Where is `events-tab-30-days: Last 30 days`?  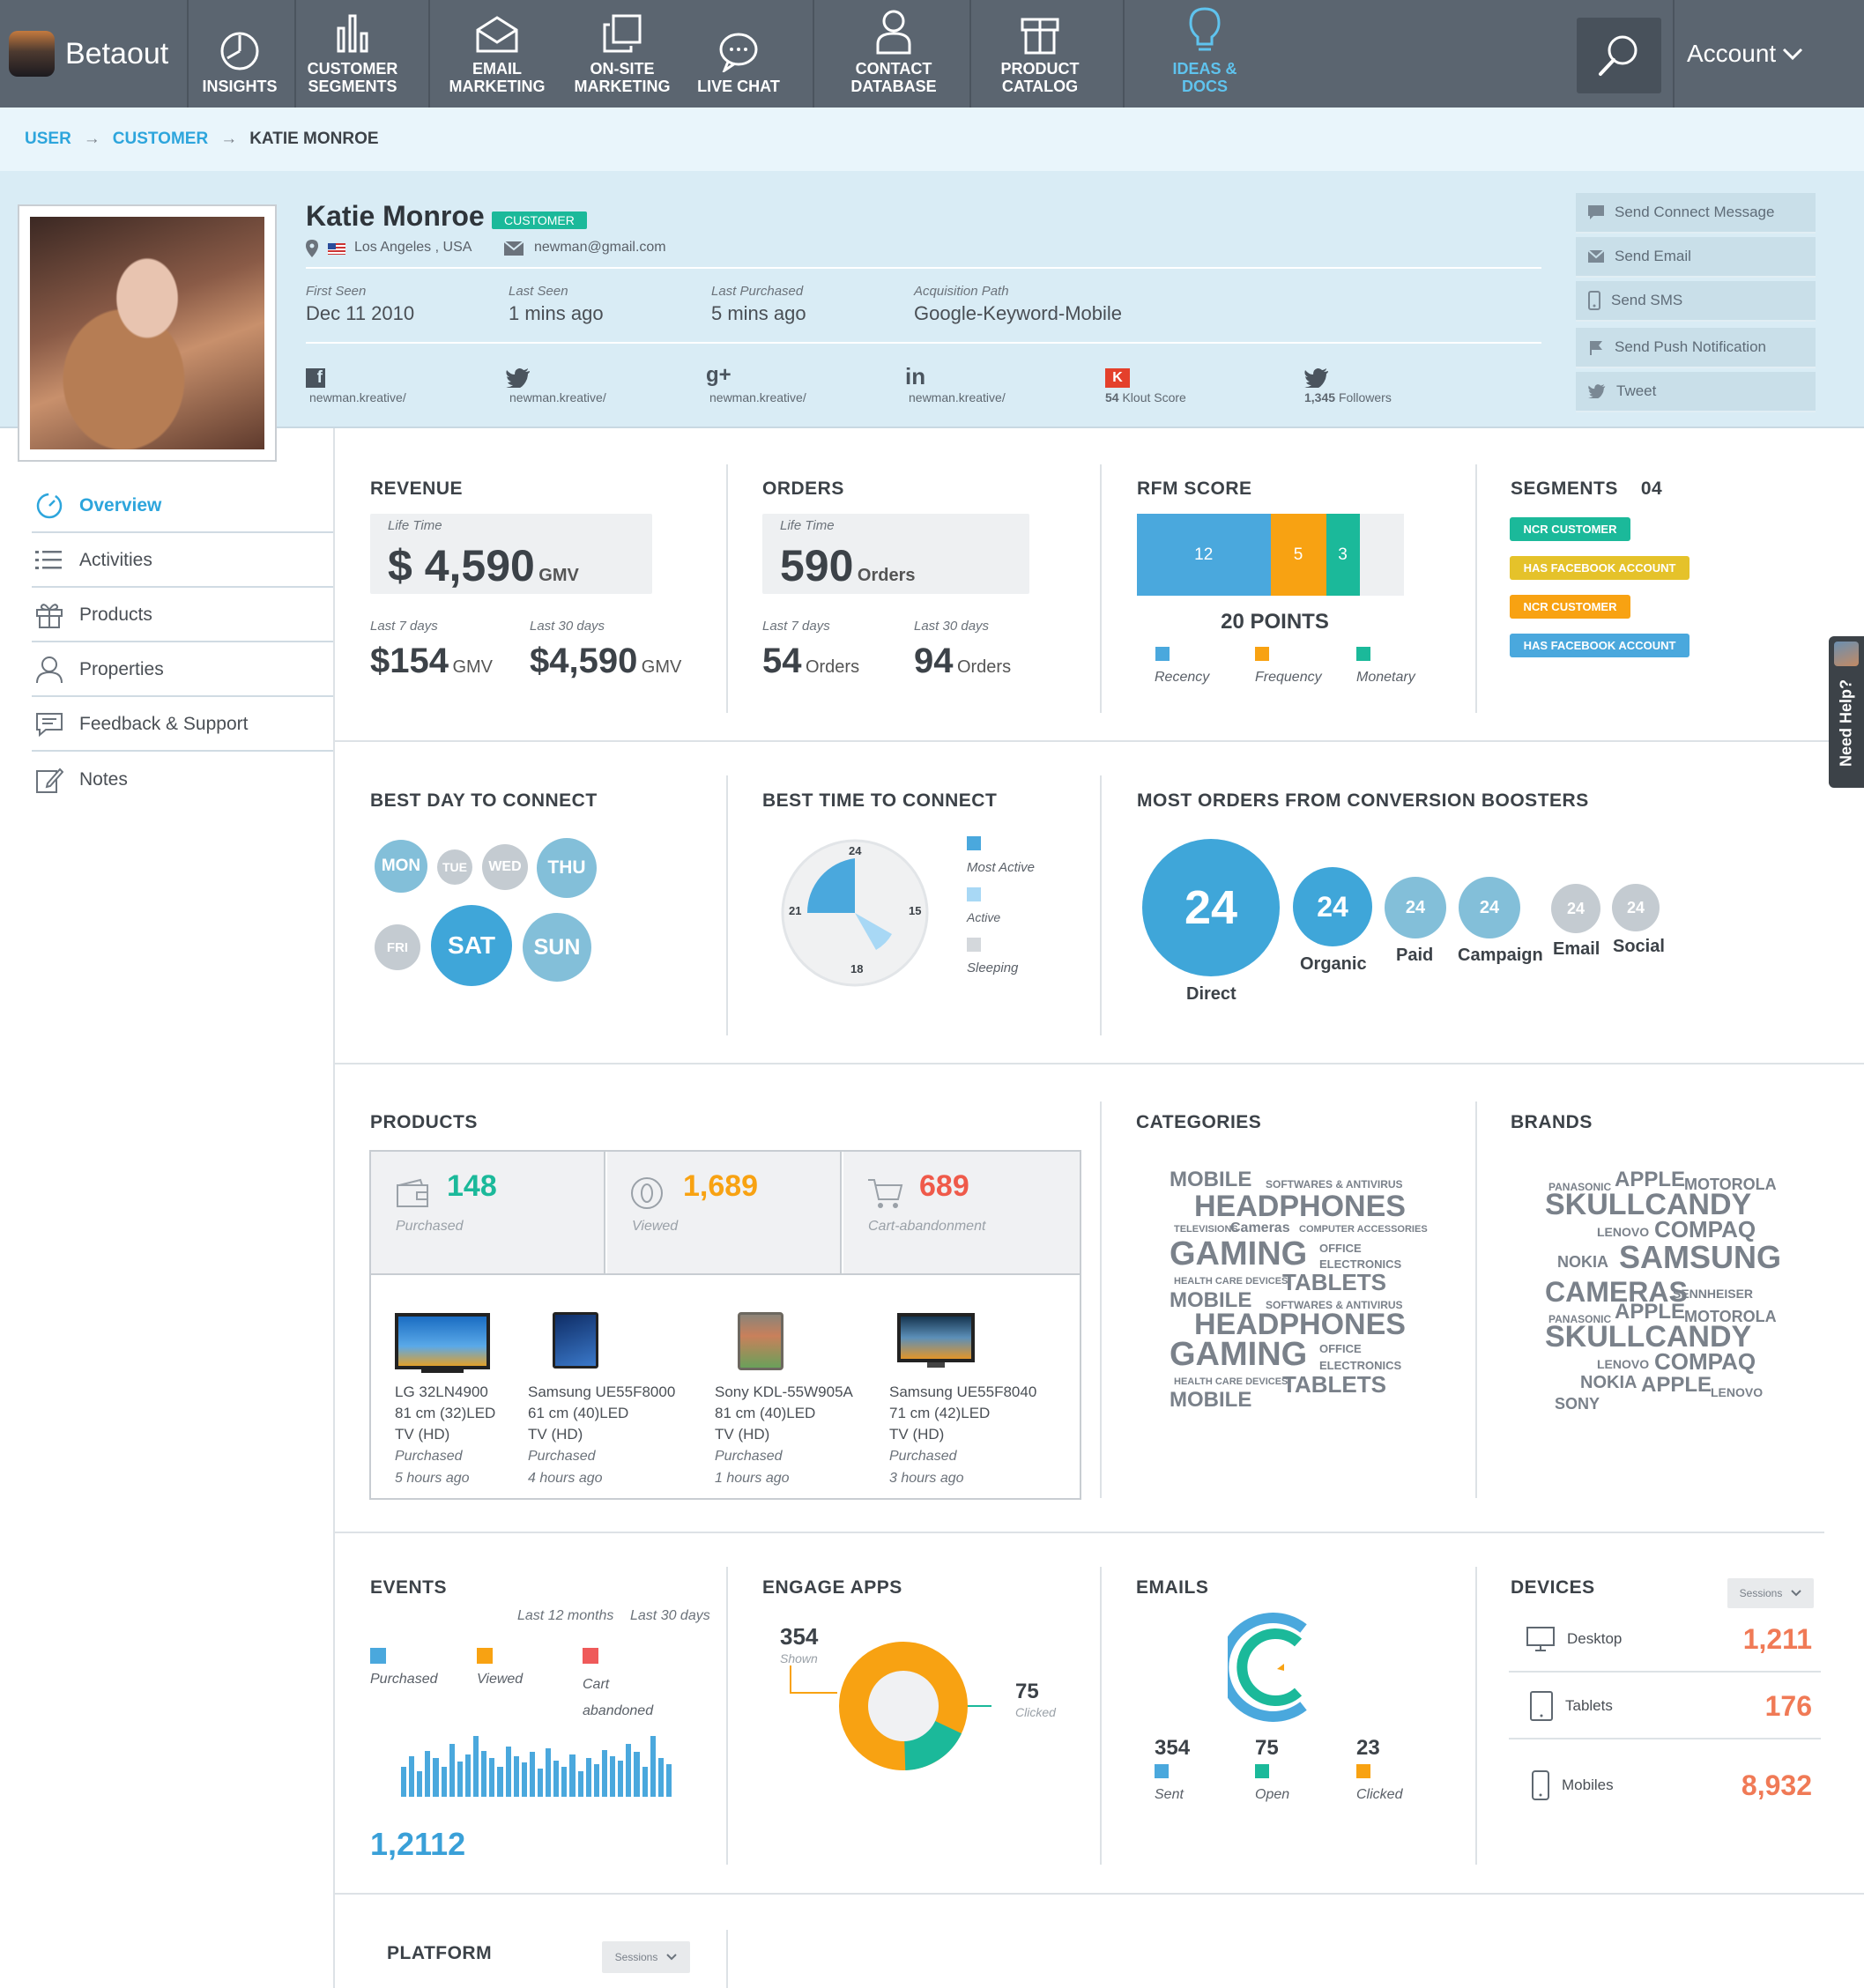
events-tab-30-days: Last 30 days is located at coordinates (670, 1616).